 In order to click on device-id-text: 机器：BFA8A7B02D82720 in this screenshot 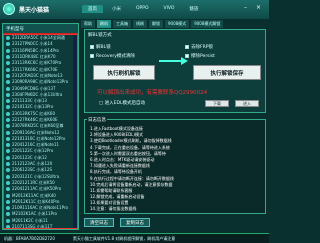, I will do `click(29, 238)`.